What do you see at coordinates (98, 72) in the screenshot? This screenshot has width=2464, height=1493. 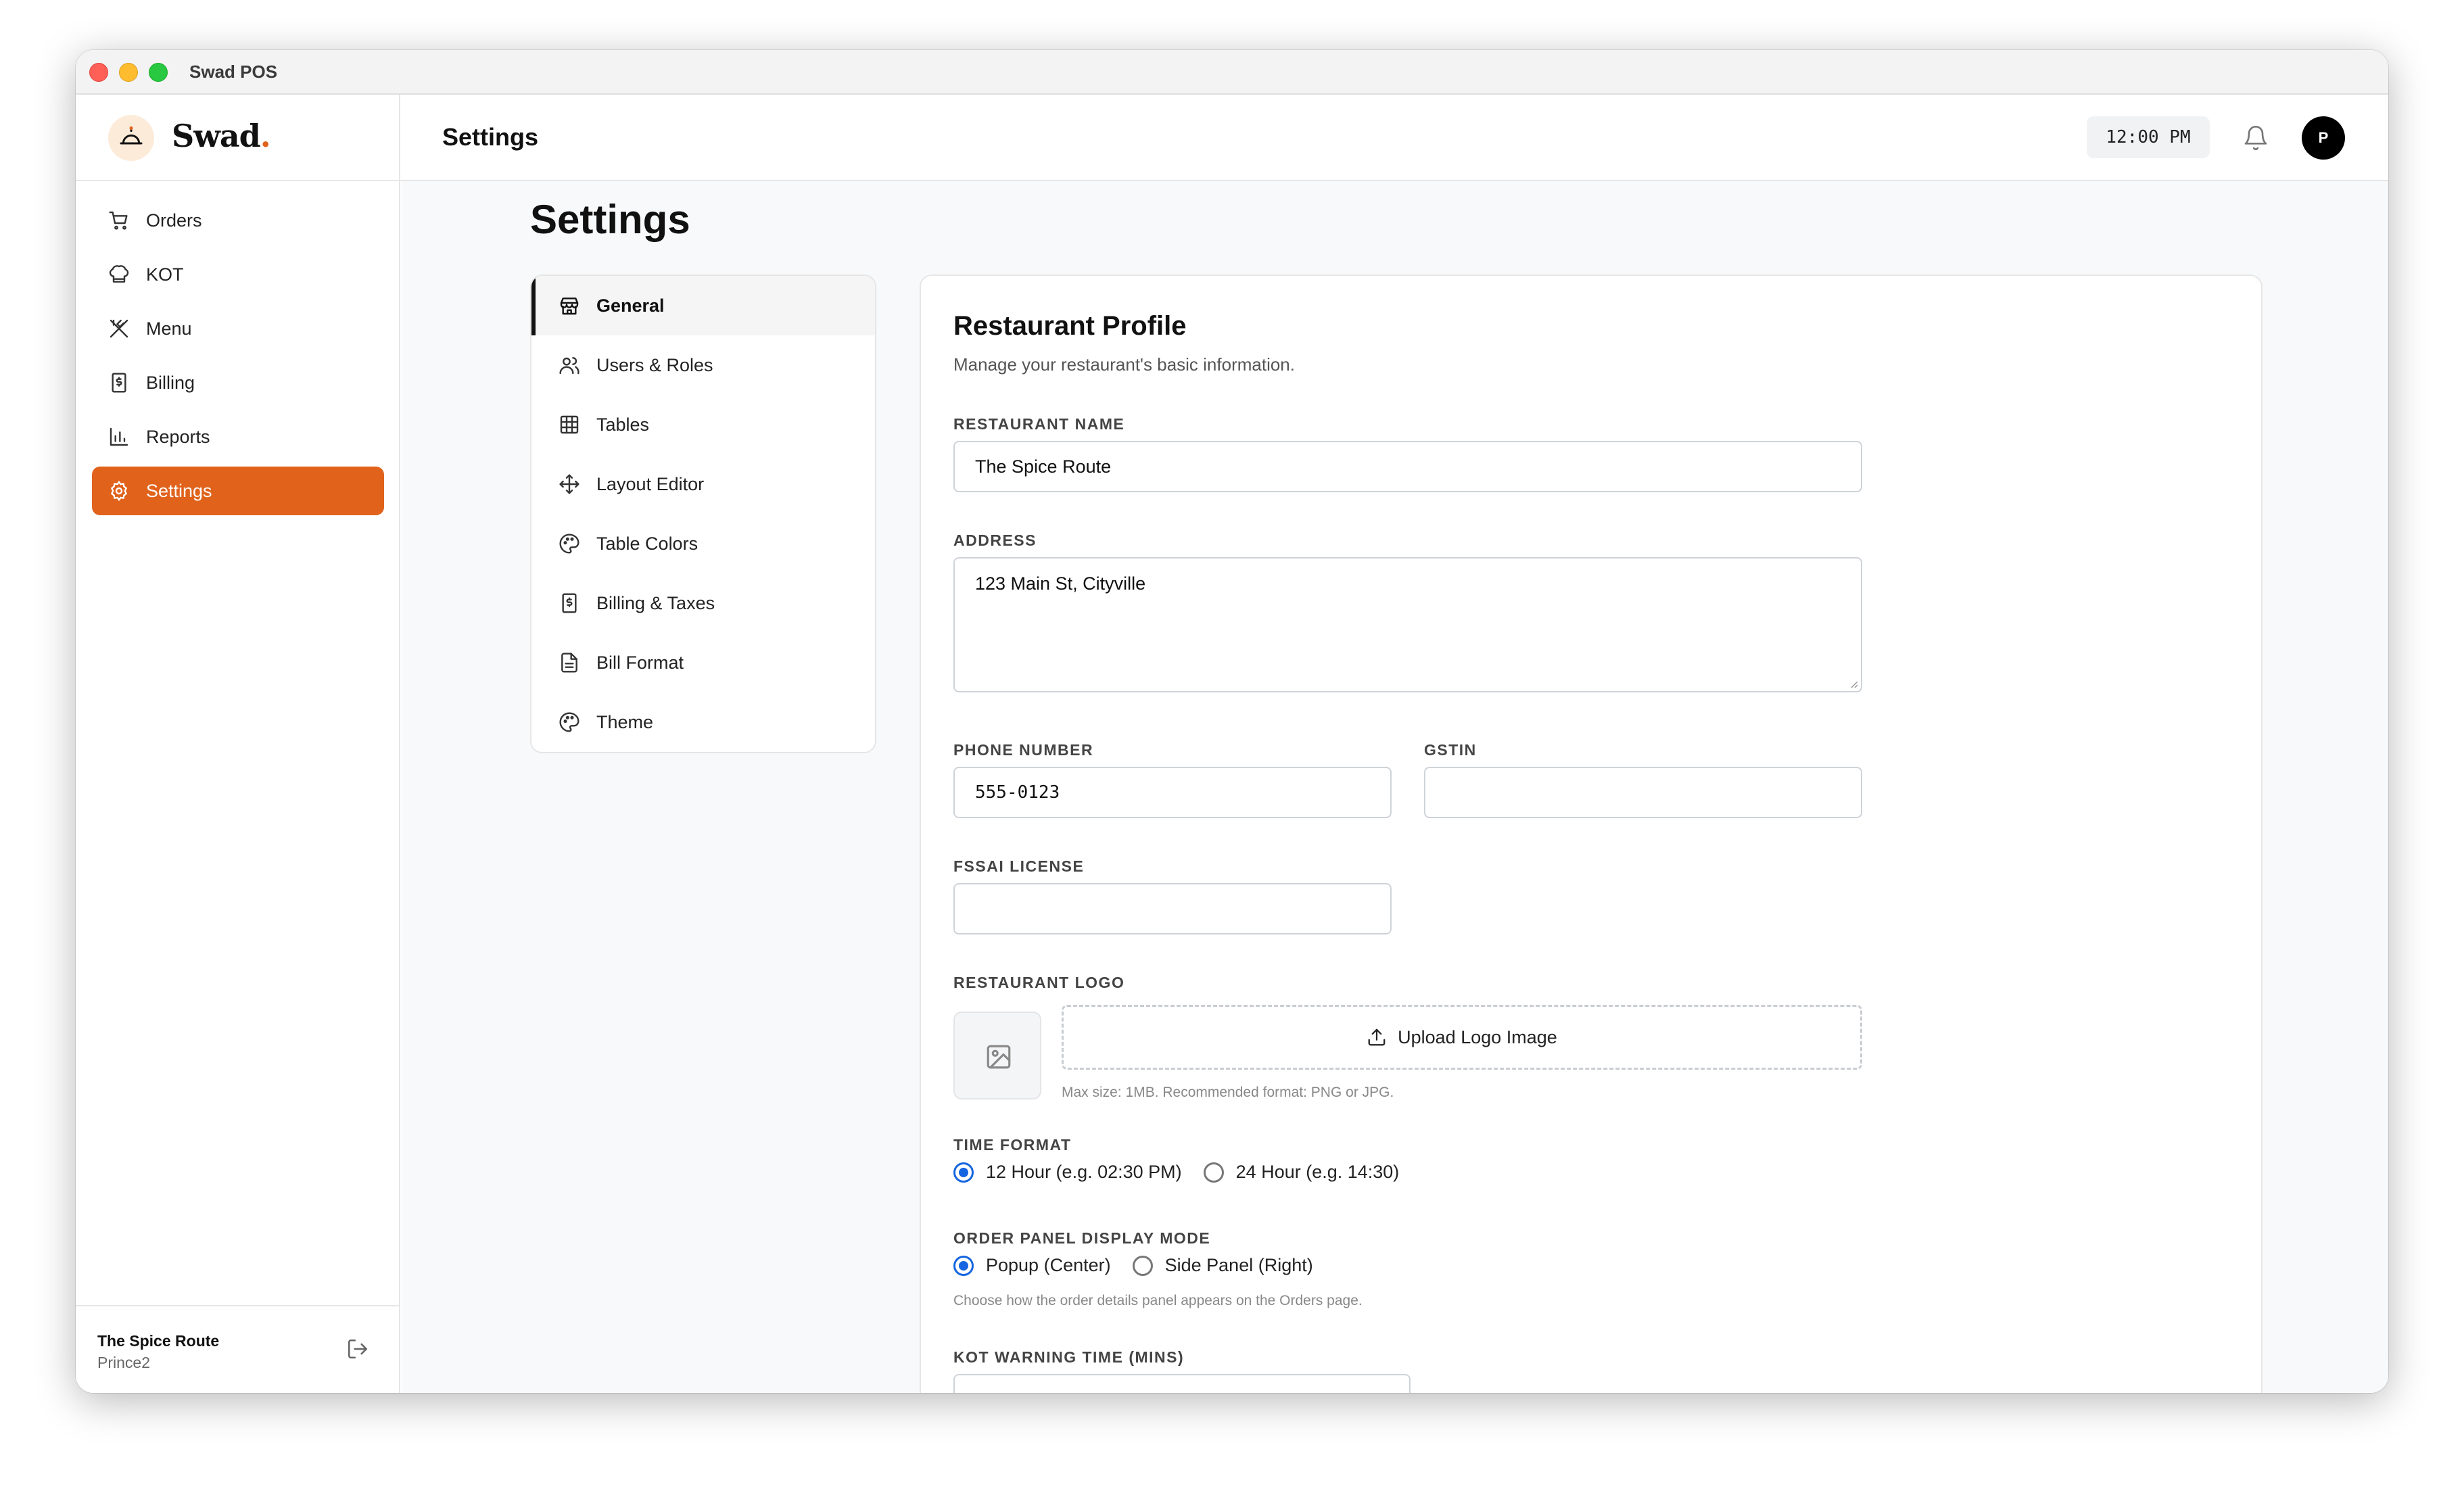 I see `close-window-button` at bounding box center [98, 72].